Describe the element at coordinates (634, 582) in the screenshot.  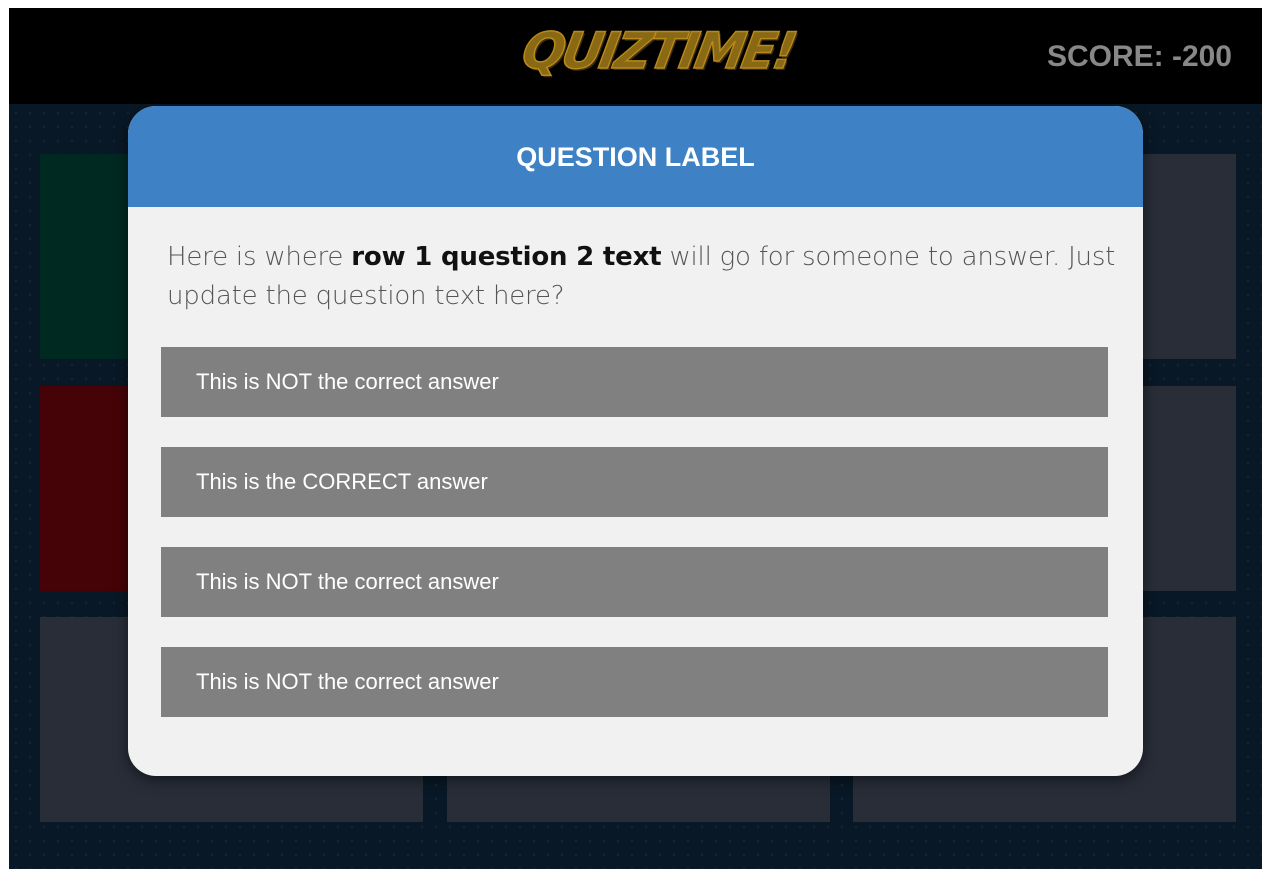
I see `answer-button-3: This is NOT the correct answer` at that location.